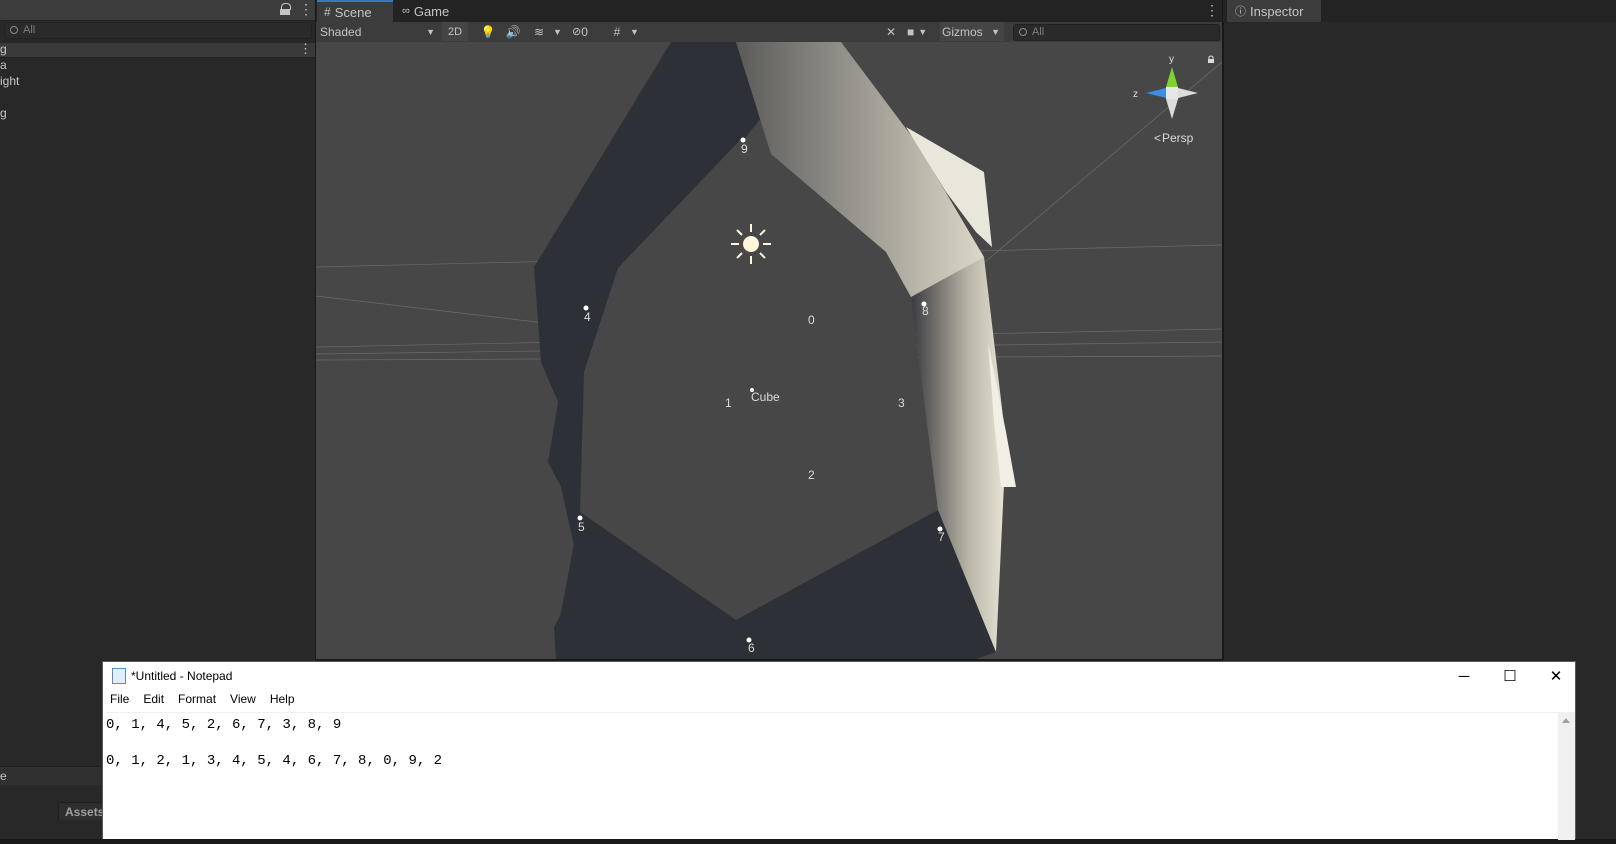 The width and height of the screenshot is (1616, 844). What do you see at coordinates (751, 648) in the screenshot?
I see `vertex-label-6: 6` at bounding box center [751, 648].